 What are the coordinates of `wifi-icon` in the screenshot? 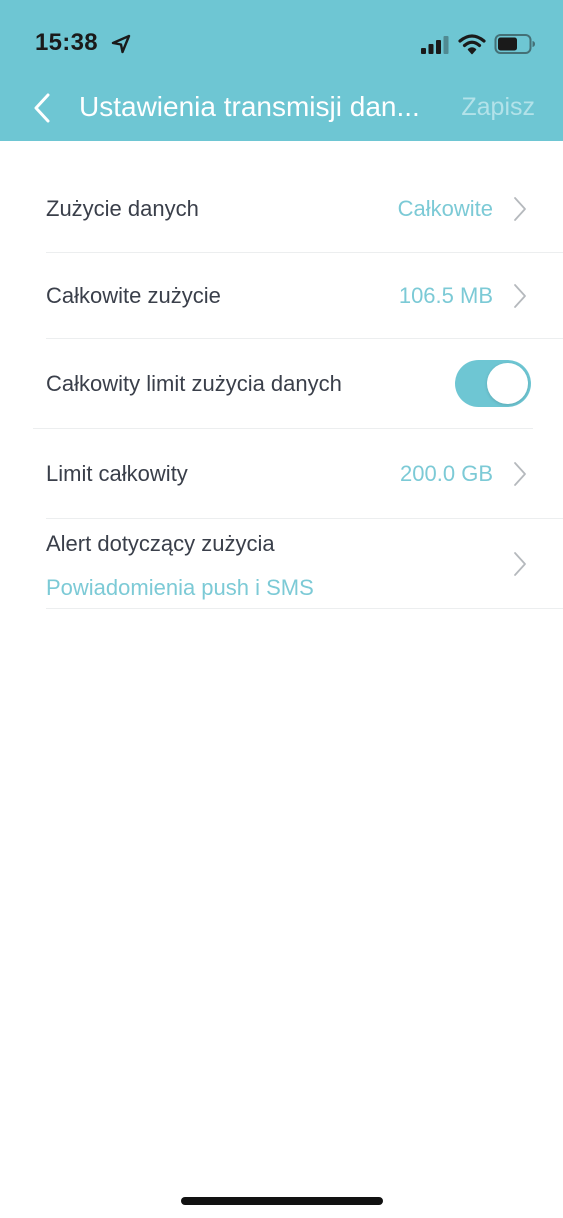 It's located at (472, 44).